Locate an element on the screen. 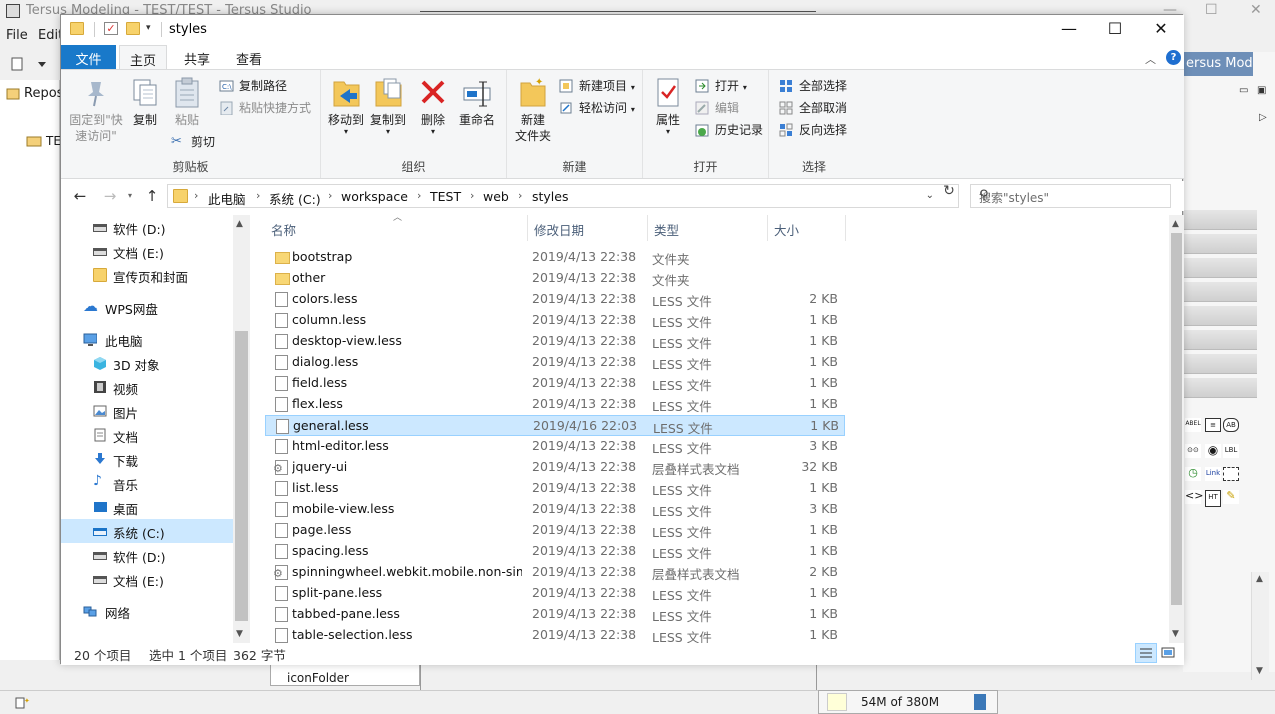 The height and width of the screenshot is (714, 1275). table-row: other 2019/4/13 22:38 文件夹 is located at coordinates (555, 278).